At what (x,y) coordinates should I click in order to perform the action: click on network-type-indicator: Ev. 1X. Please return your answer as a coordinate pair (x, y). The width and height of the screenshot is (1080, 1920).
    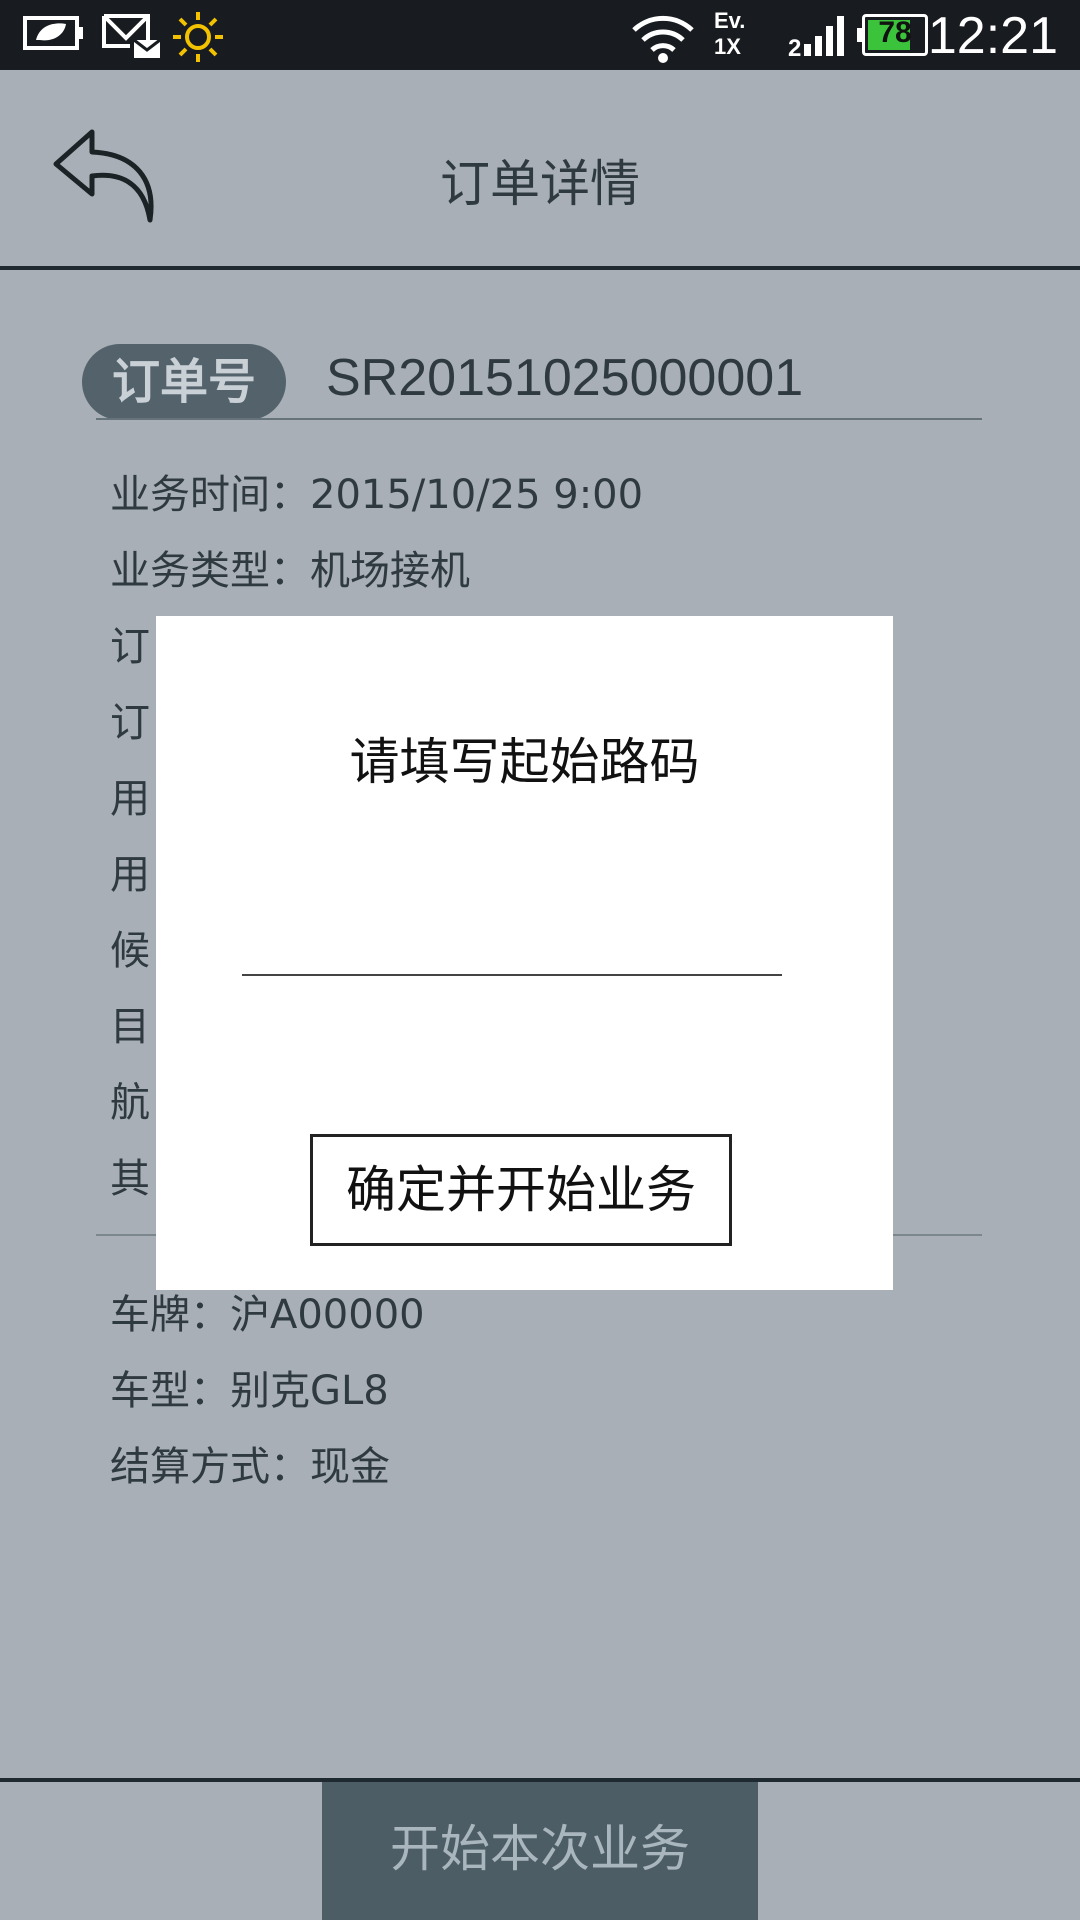
    Looking at the image, I should click on (730, 33).